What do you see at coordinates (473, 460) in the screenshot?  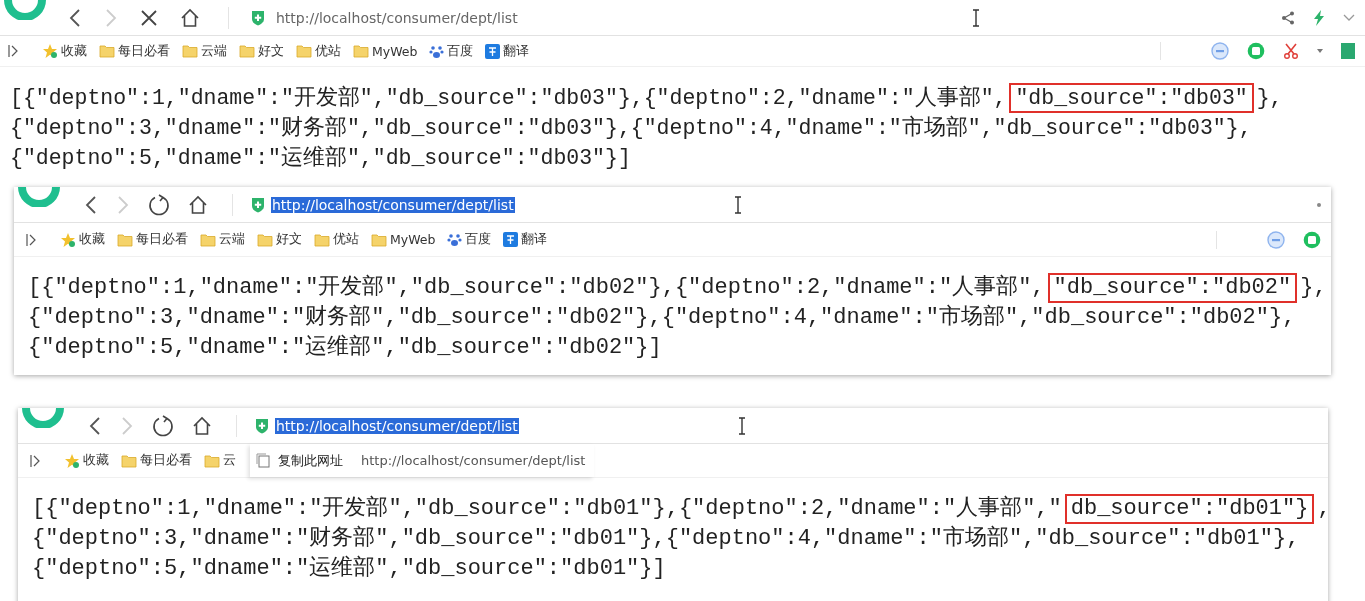 I see `url-text: http://localhost/consumer/dept/list` at bounding box center [473, 460].